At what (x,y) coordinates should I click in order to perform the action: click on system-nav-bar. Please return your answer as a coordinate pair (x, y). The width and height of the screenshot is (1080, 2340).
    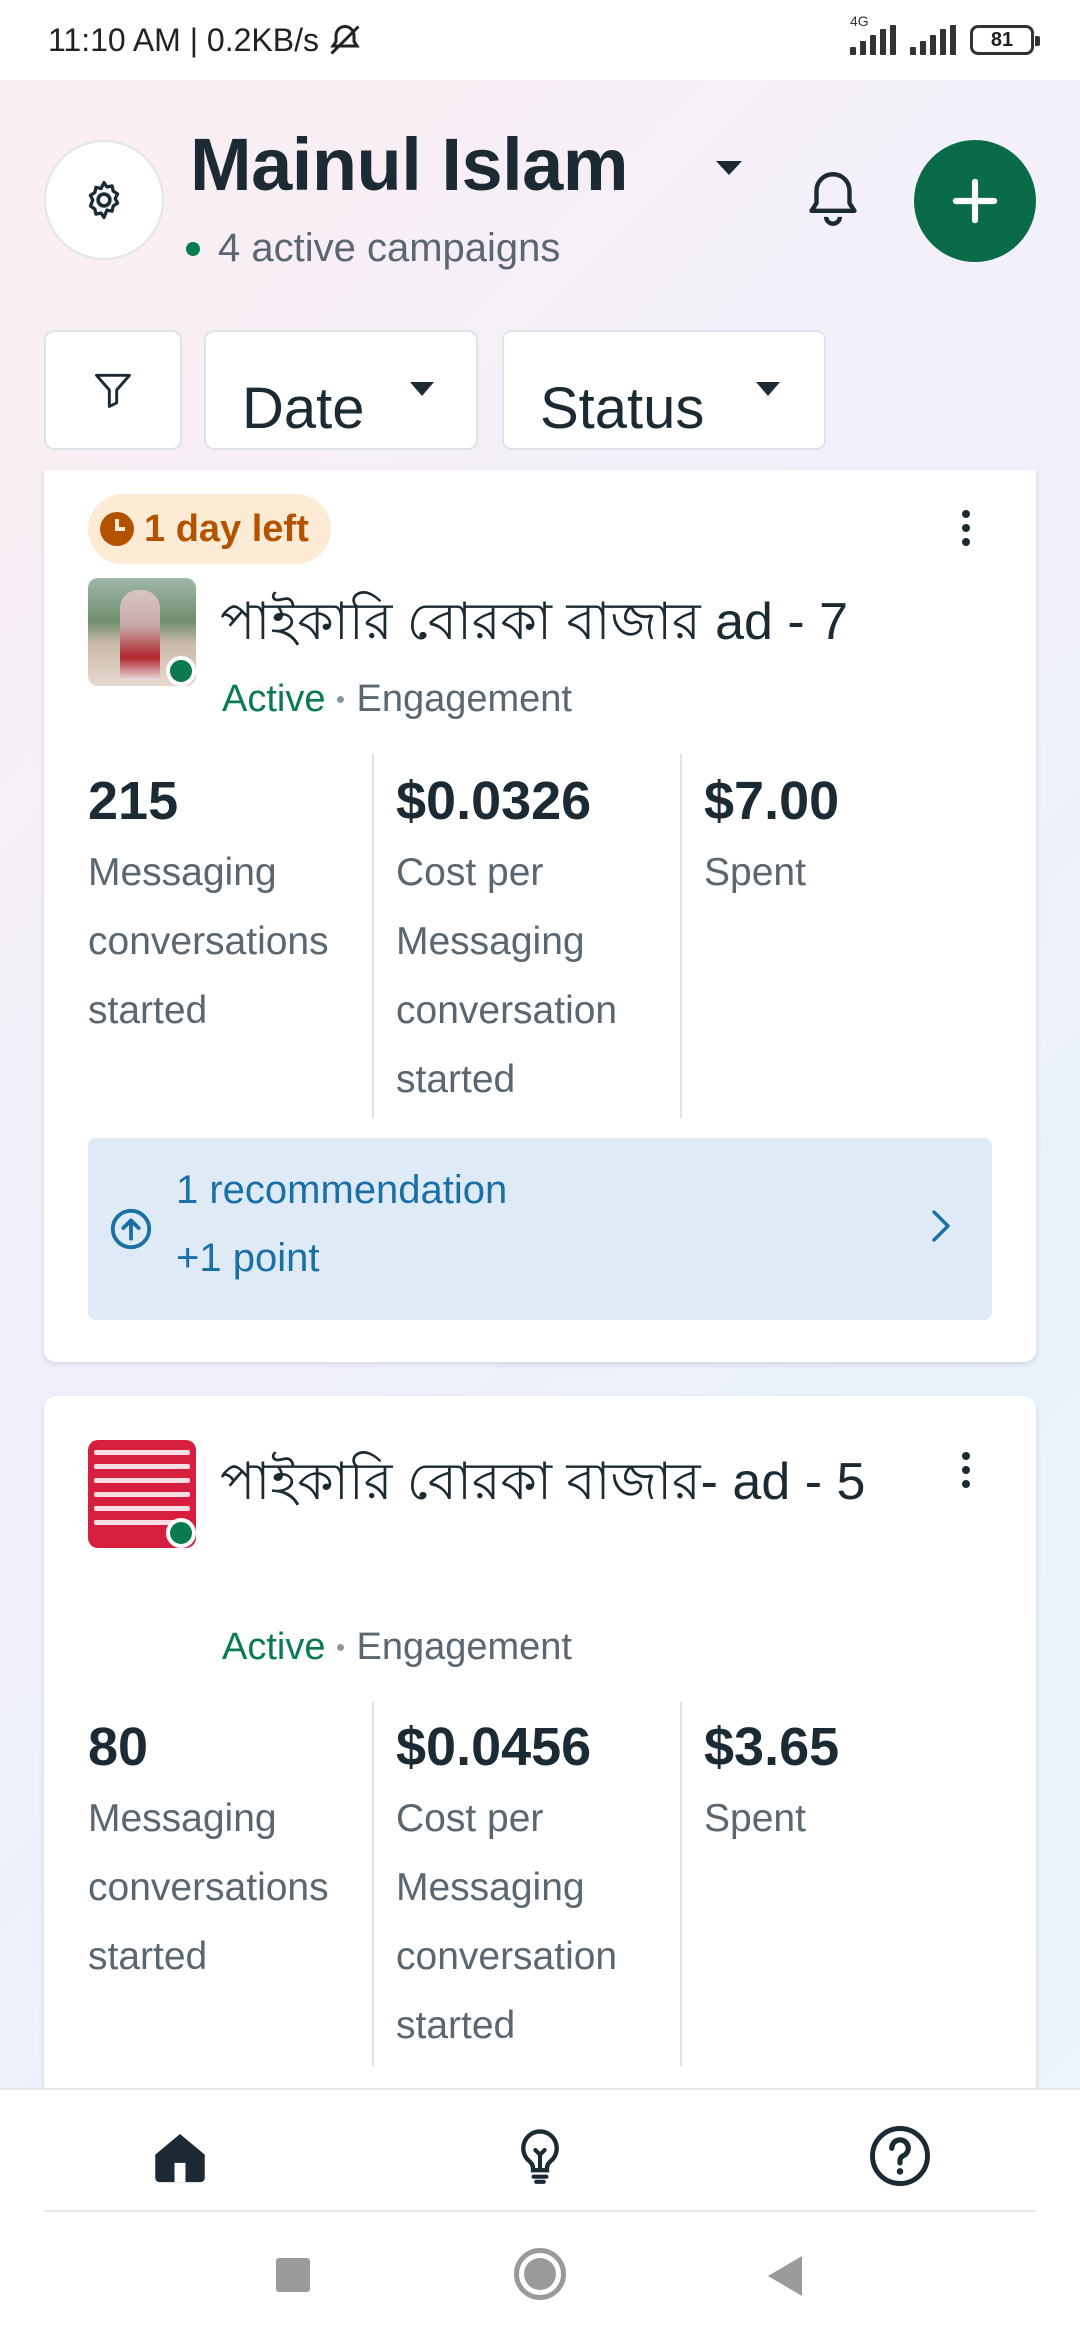
    Looking at the image, I should click on (540, 2276).